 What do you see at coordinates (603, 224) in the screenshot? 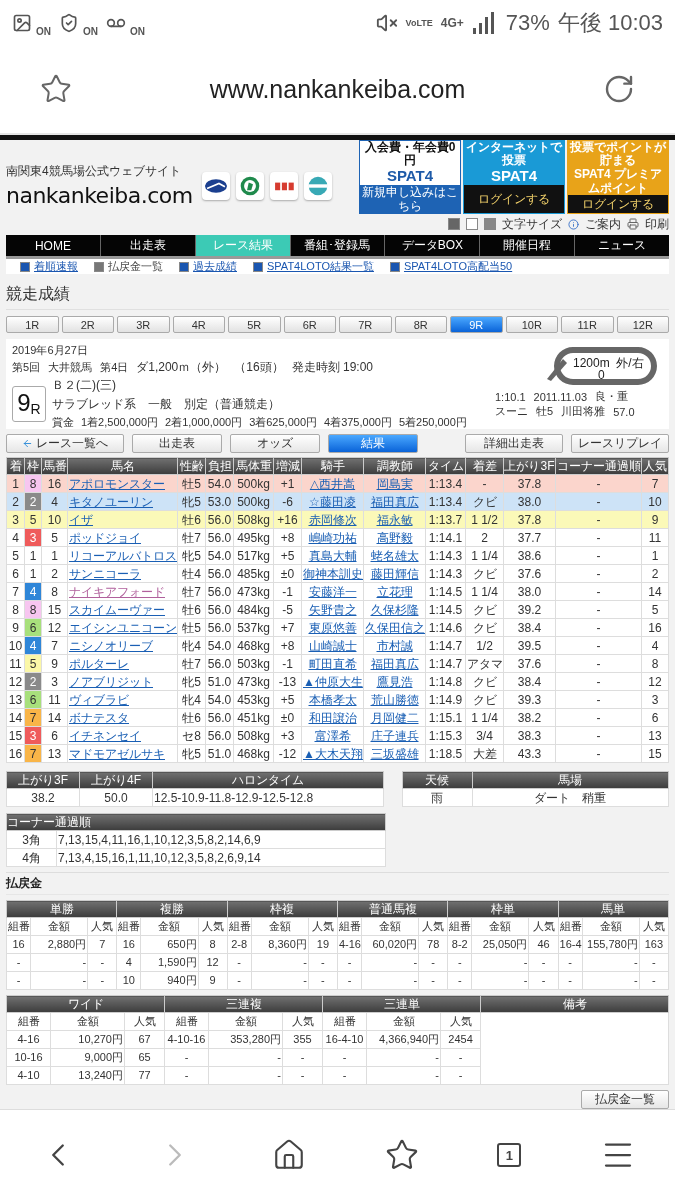
I see `guide-link: ご案内` at bounding box center [603, 224].